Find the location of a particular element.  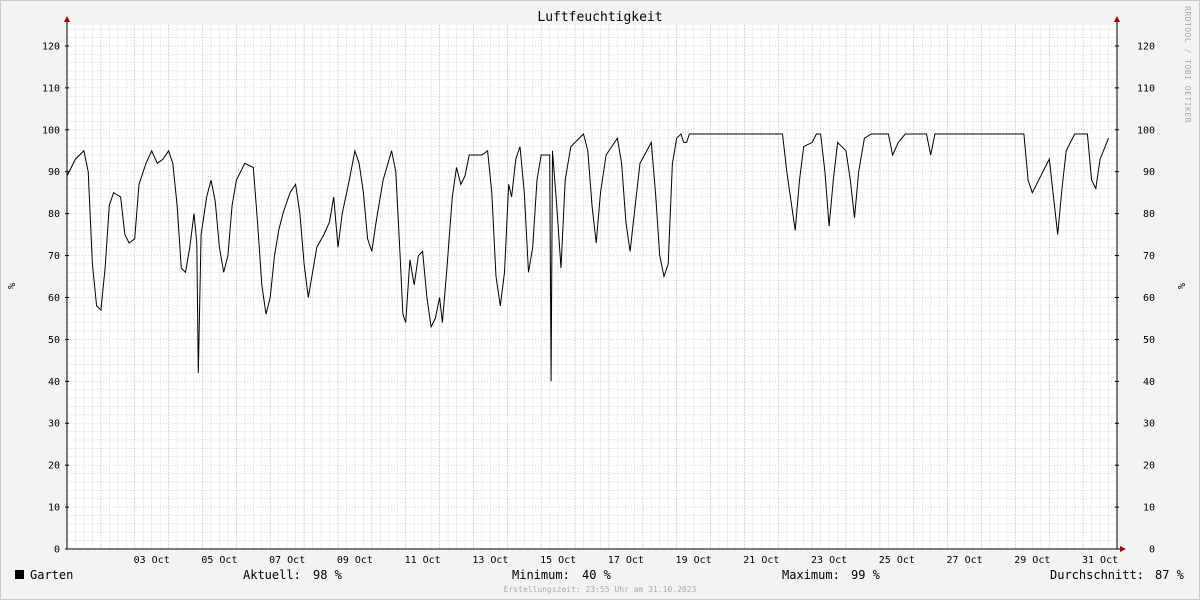

y-tick-label-left: 90 is located at coordinates (54, 172).